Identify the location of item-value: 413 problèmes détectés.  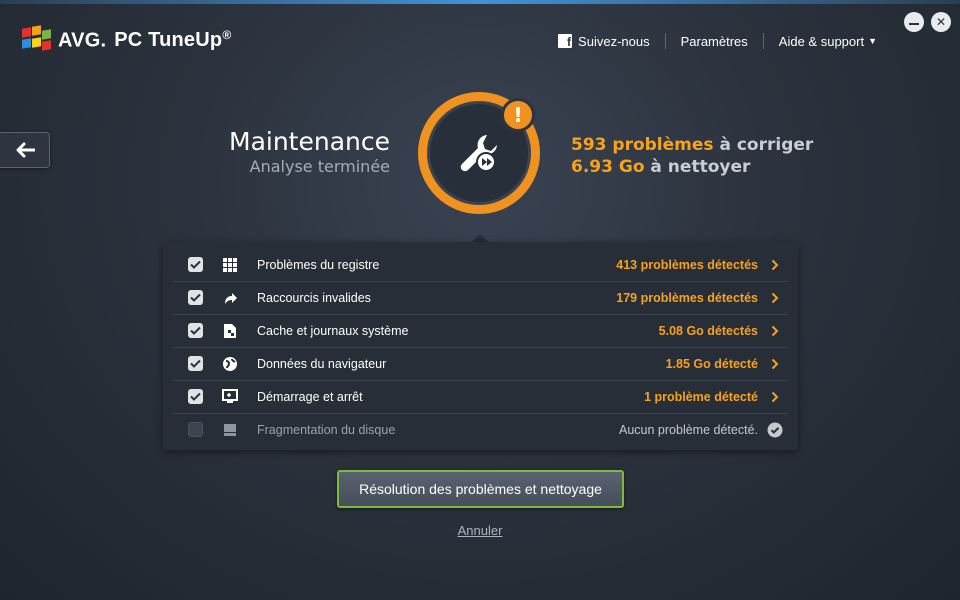
(687, 264).